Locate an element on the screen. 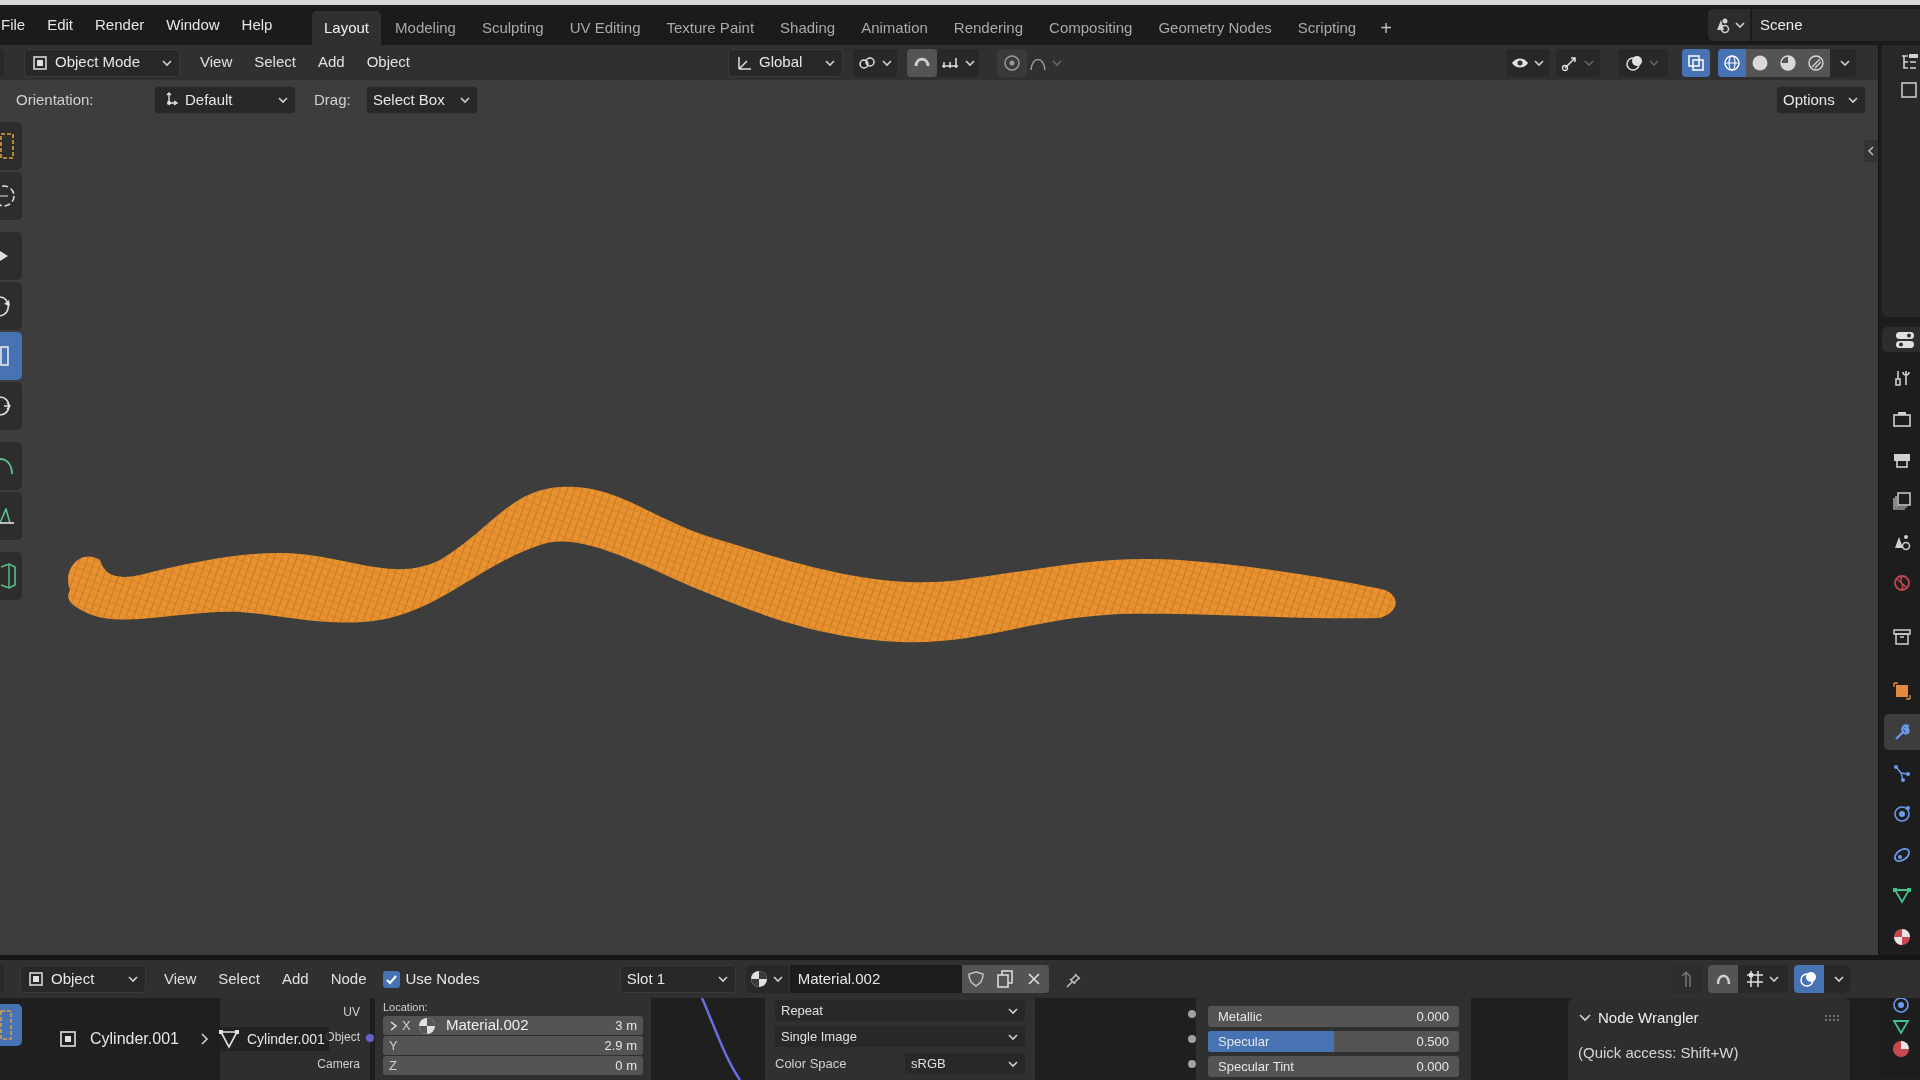 Image resolution: width=1920 pixels, height=1080 pixels. slider-label: Metallic is located at coordinates (1240, 1016).